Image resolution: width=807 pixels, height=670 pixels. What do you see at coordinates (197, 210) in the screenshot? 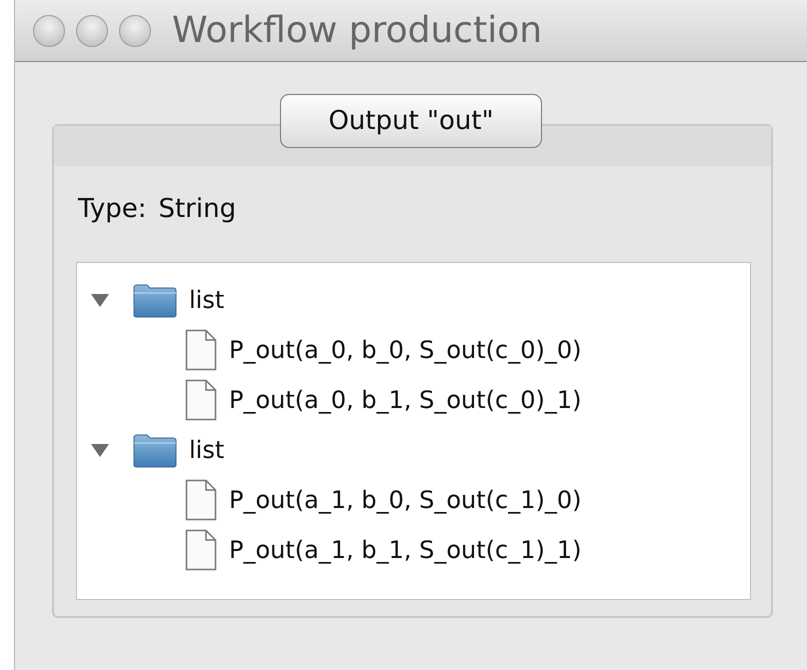
I see `type-value: String` at bounding box center [197, 210].